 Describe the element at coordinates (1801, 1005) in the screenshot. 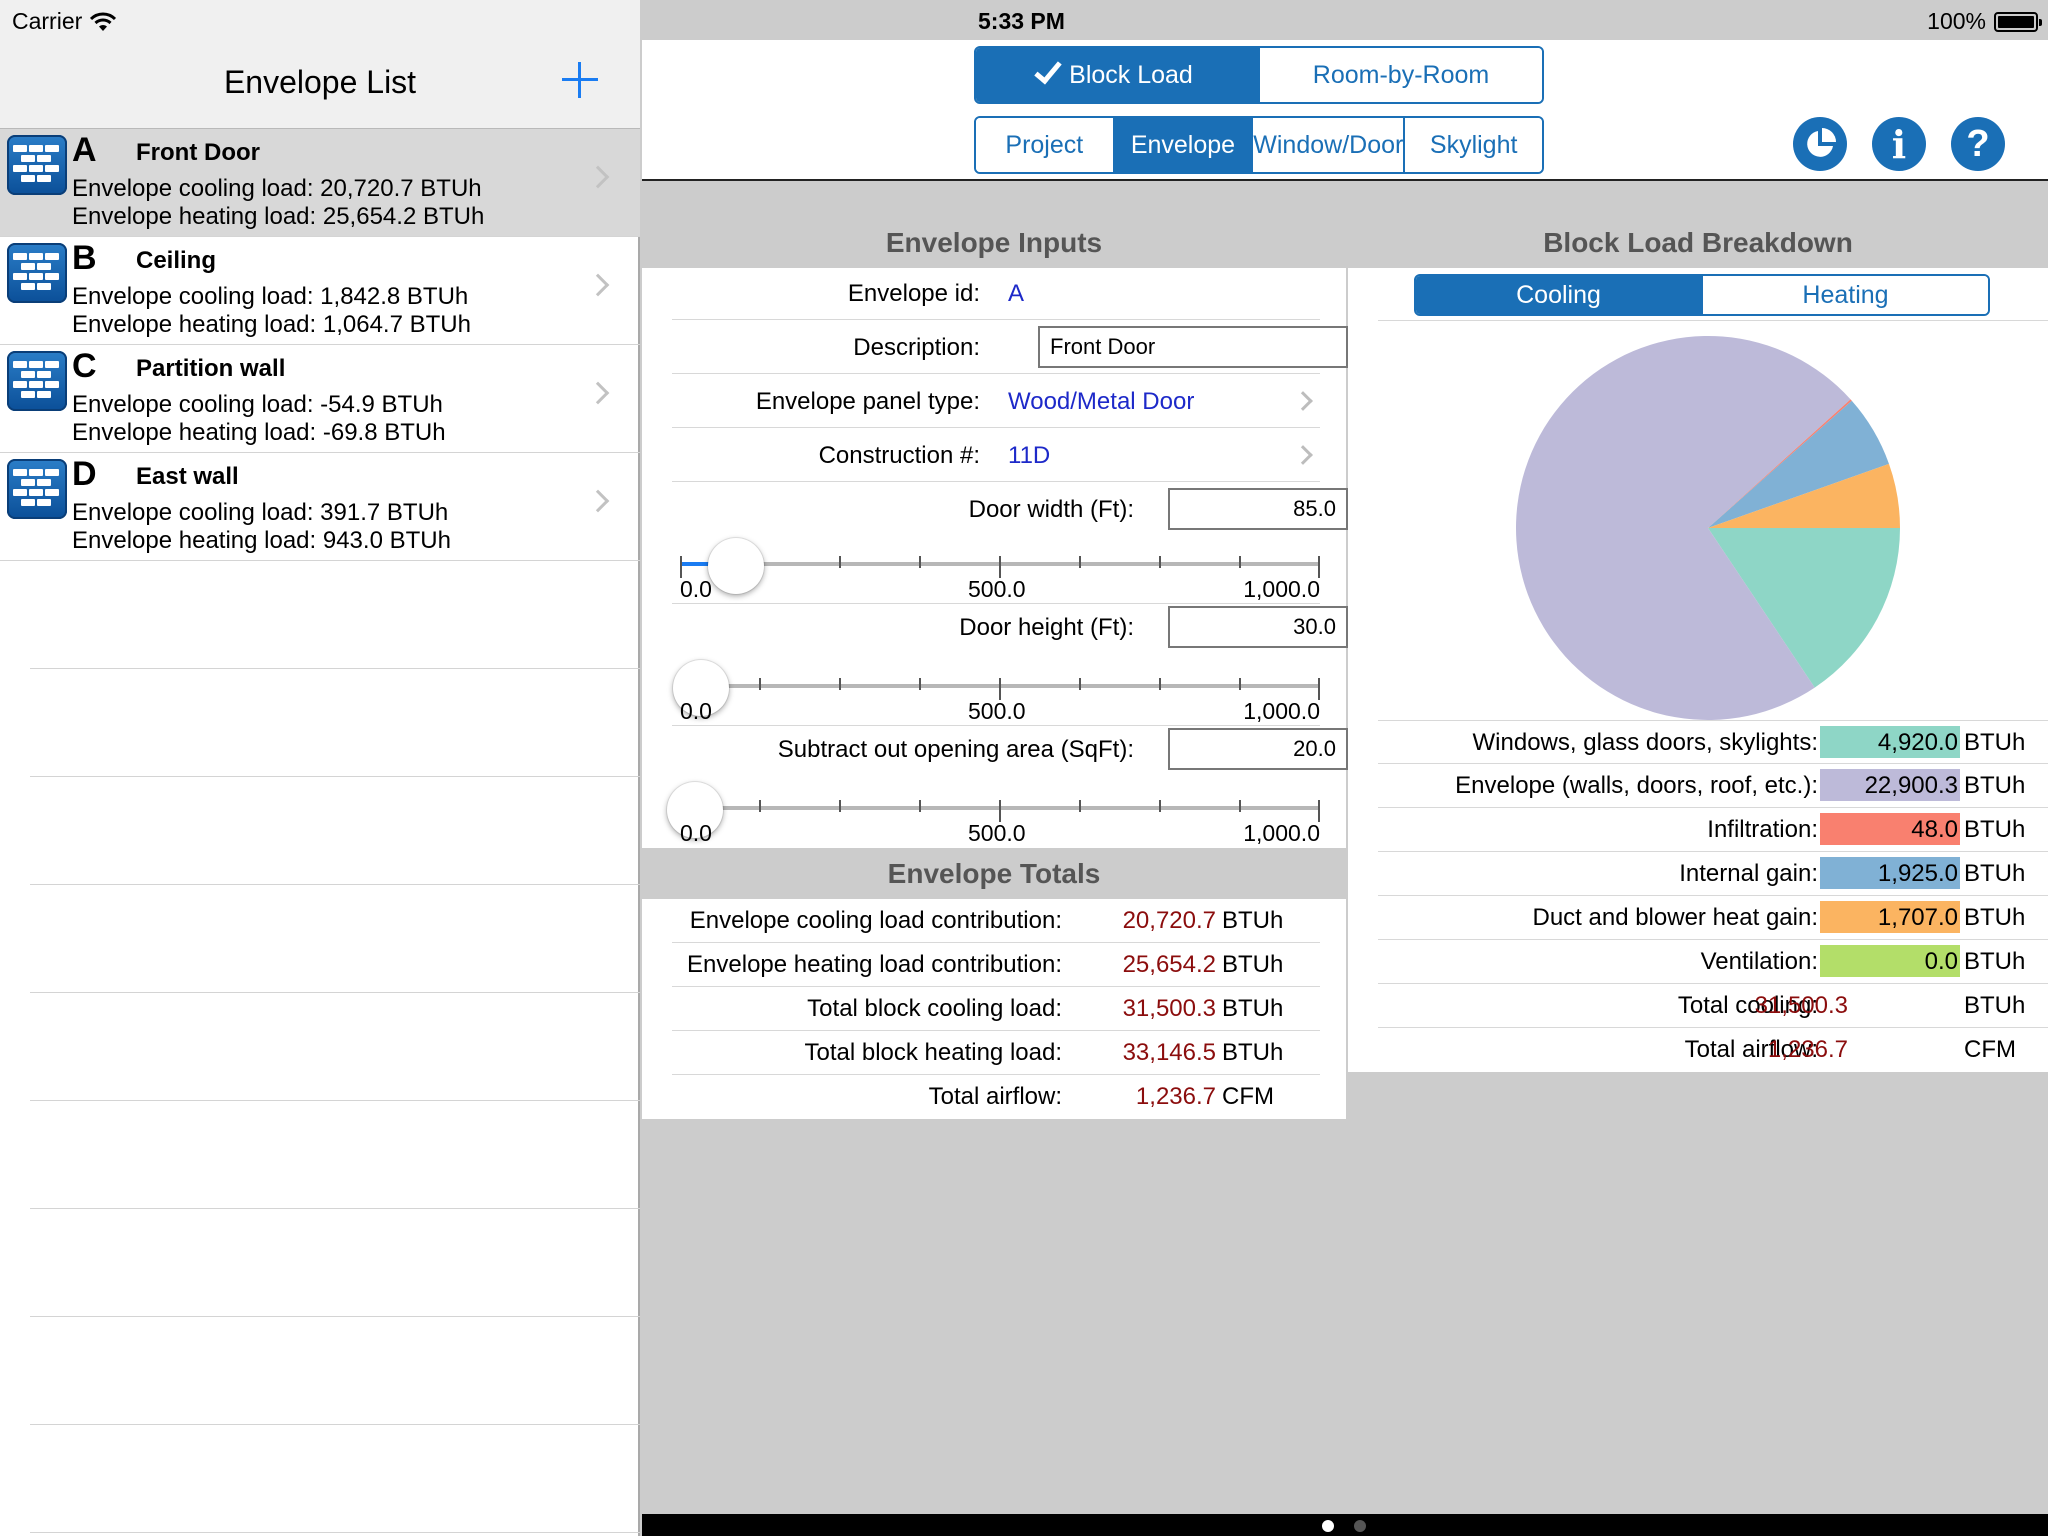

I see `total-cooling-value: 31,500.3` at that location.